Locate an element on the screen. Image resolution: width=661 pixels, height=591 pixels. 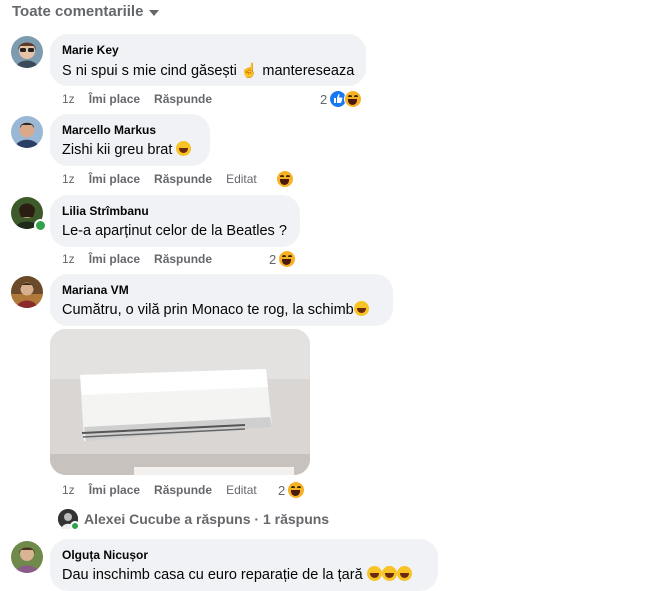
comment-author: Lilia Strîmbanu is located at coordinates (175, 211).